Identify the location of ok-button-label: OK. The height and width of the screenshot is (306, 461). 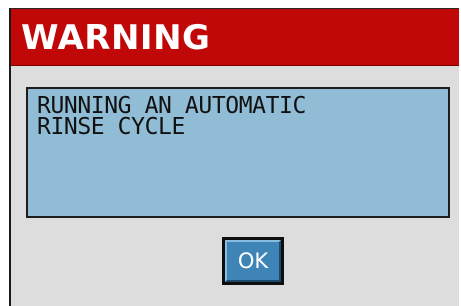
(253, 261).